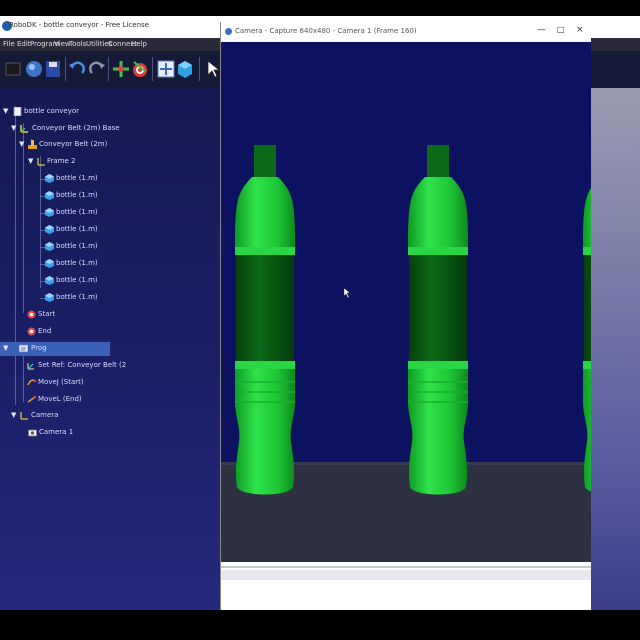 This screenshot has height=640, width=640. I want to click on tree-item-conveyor-base: ▼ Conveyor Belt (2m) Base, so click(110, 129).